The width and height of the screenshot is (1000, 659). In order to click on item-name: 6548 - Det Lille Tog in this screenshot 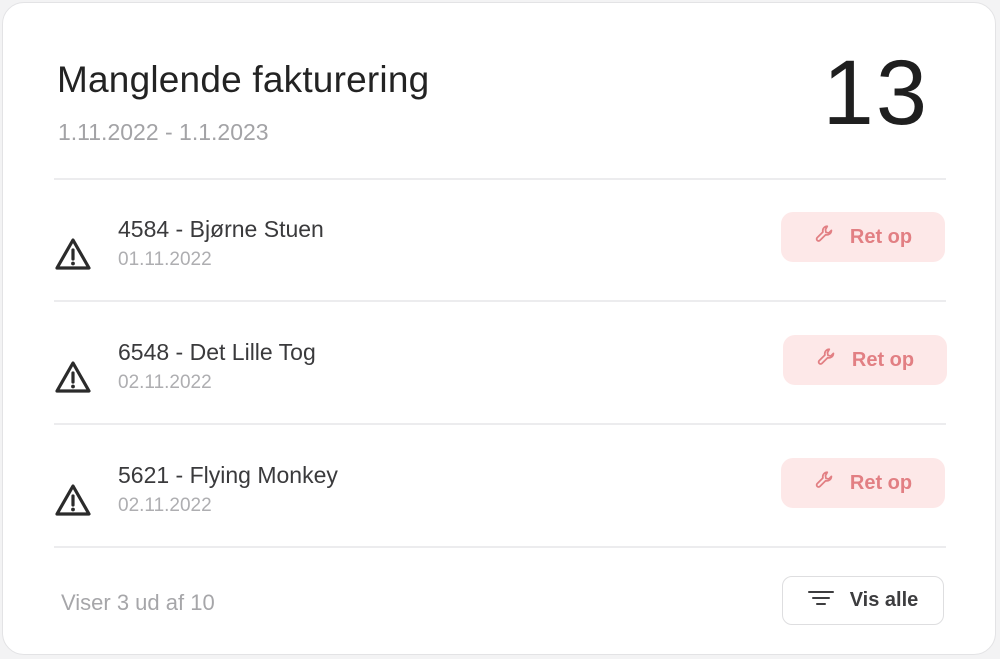, I will do `click(217, 352)`.